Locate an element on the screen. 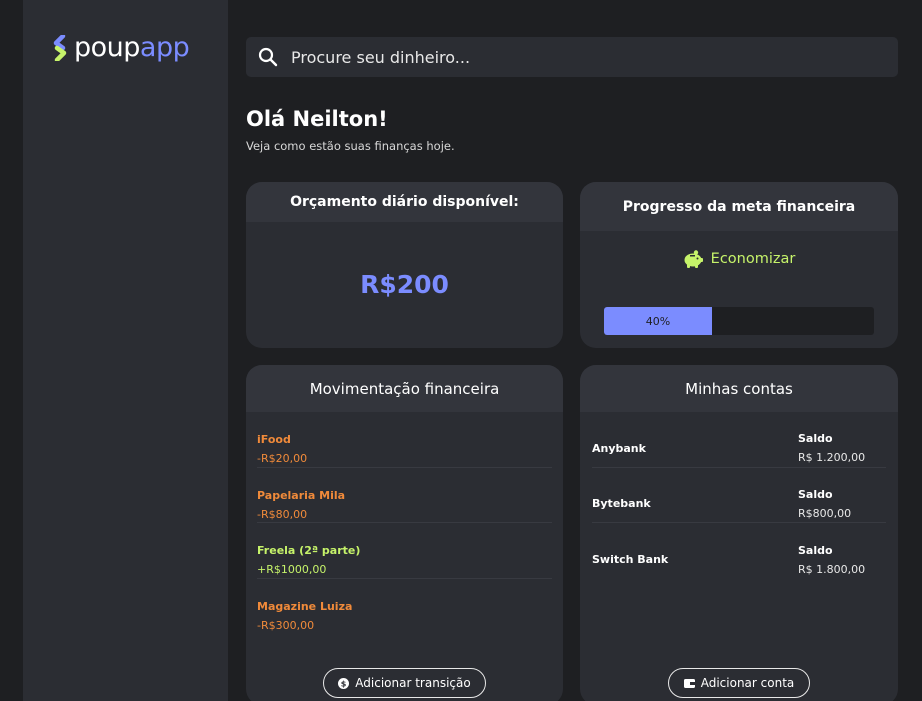 The image size is (922, 701). goal-progress-bar: 40% is located at coordinates (739, 321).